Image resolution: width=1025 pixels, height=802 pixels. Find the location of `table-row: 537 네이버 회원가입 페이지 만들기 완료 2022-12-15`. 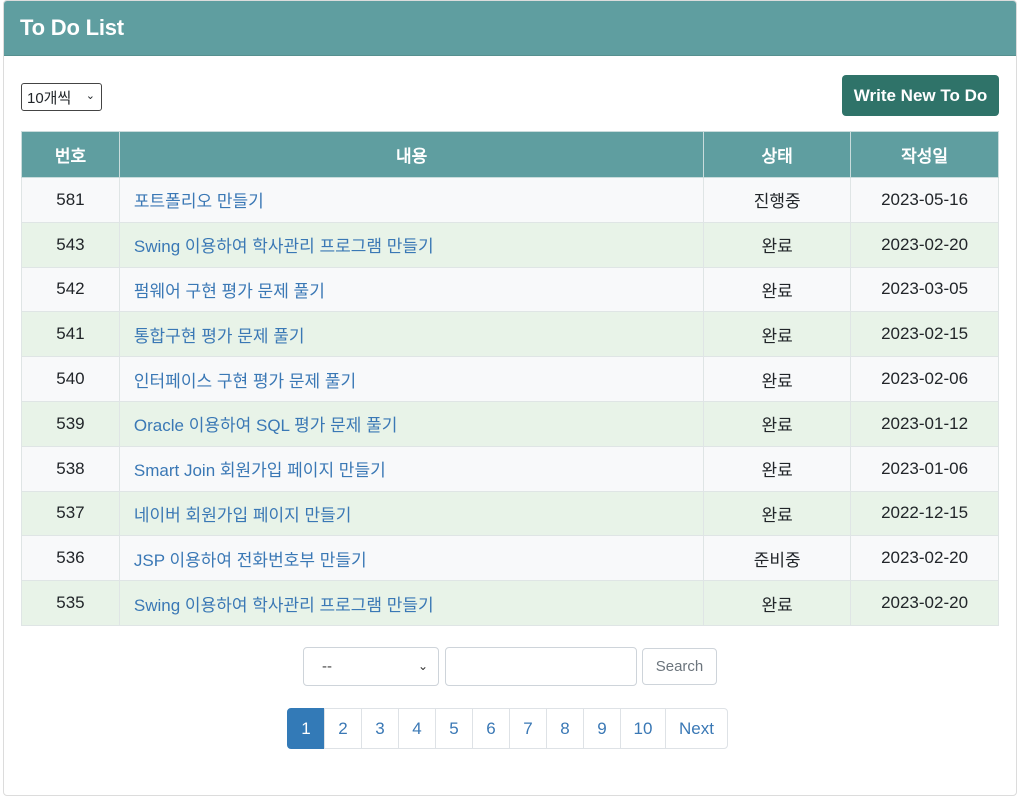

table-row: 537 네이버 회원가입 페이지 만들기 완료 2022-12-15 is located at coordinates (510, 513).